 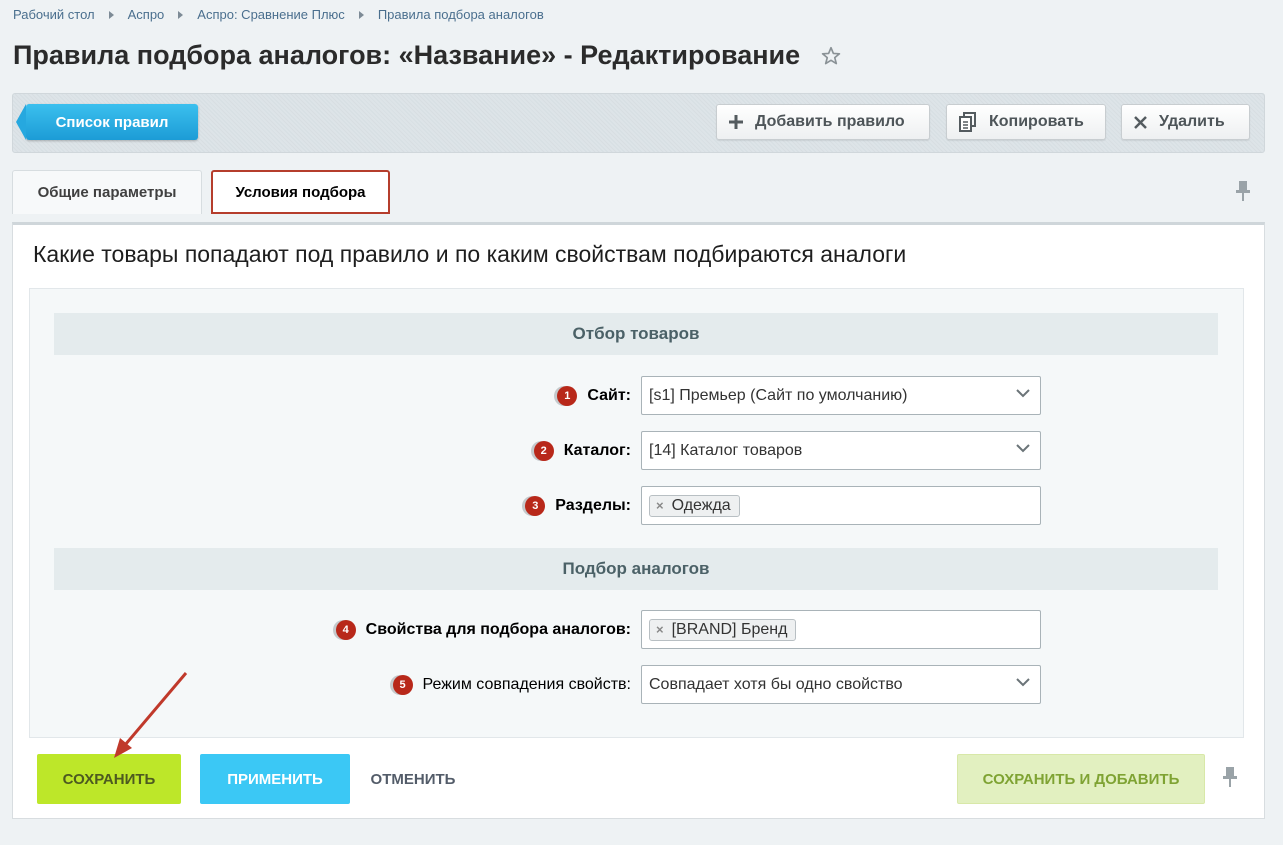 I want to click on add-rule-button: Добавить правило, so click(x=823, y=122).